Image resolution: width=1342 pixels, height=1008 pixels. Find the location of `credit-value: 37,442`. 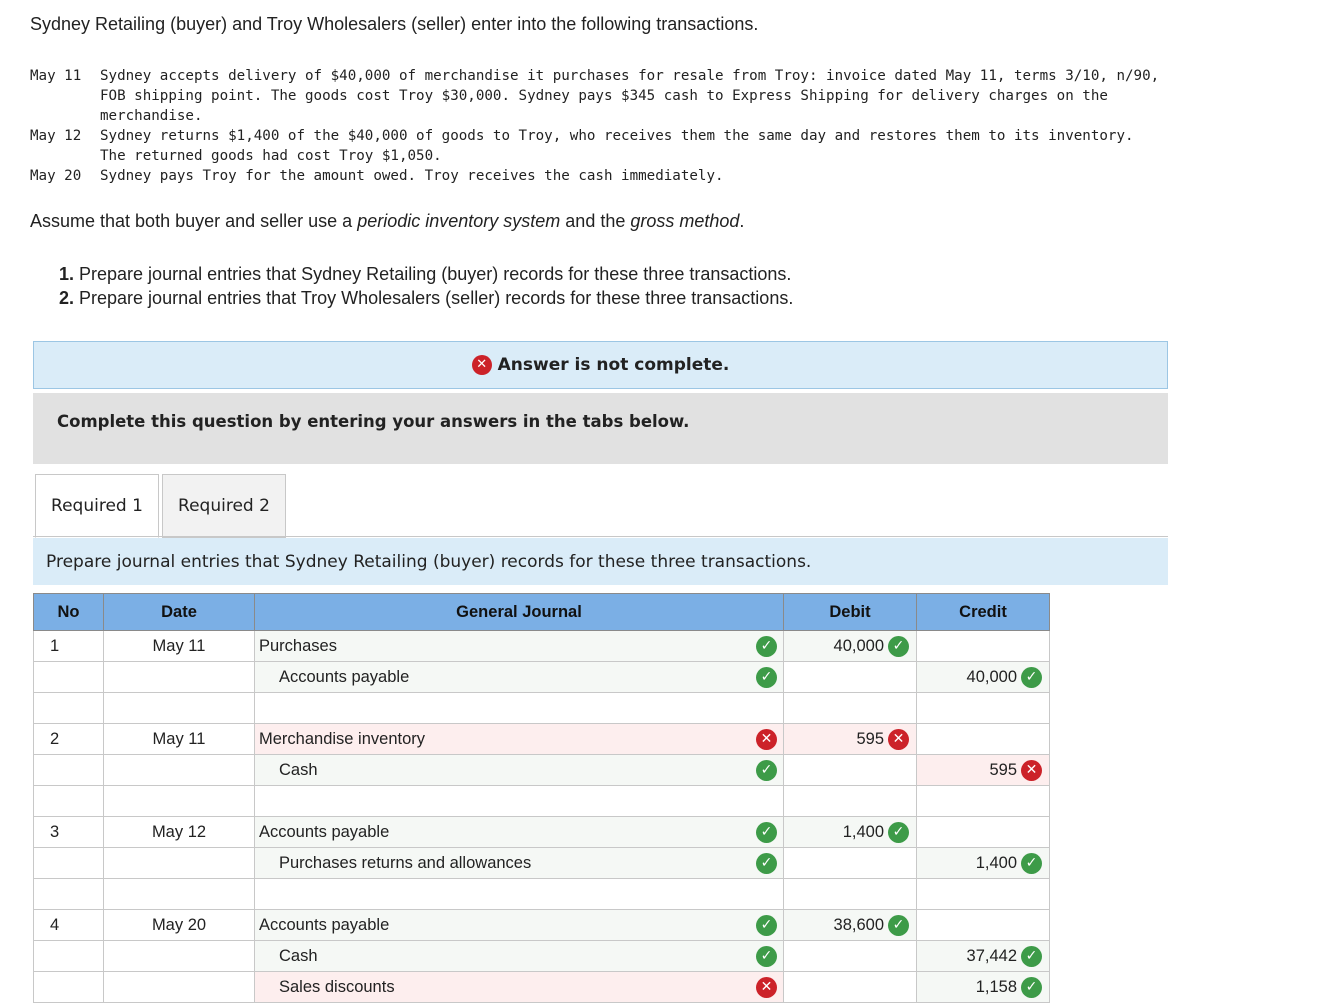

credit-value: 37,442 is located at coordinates (991, 955).